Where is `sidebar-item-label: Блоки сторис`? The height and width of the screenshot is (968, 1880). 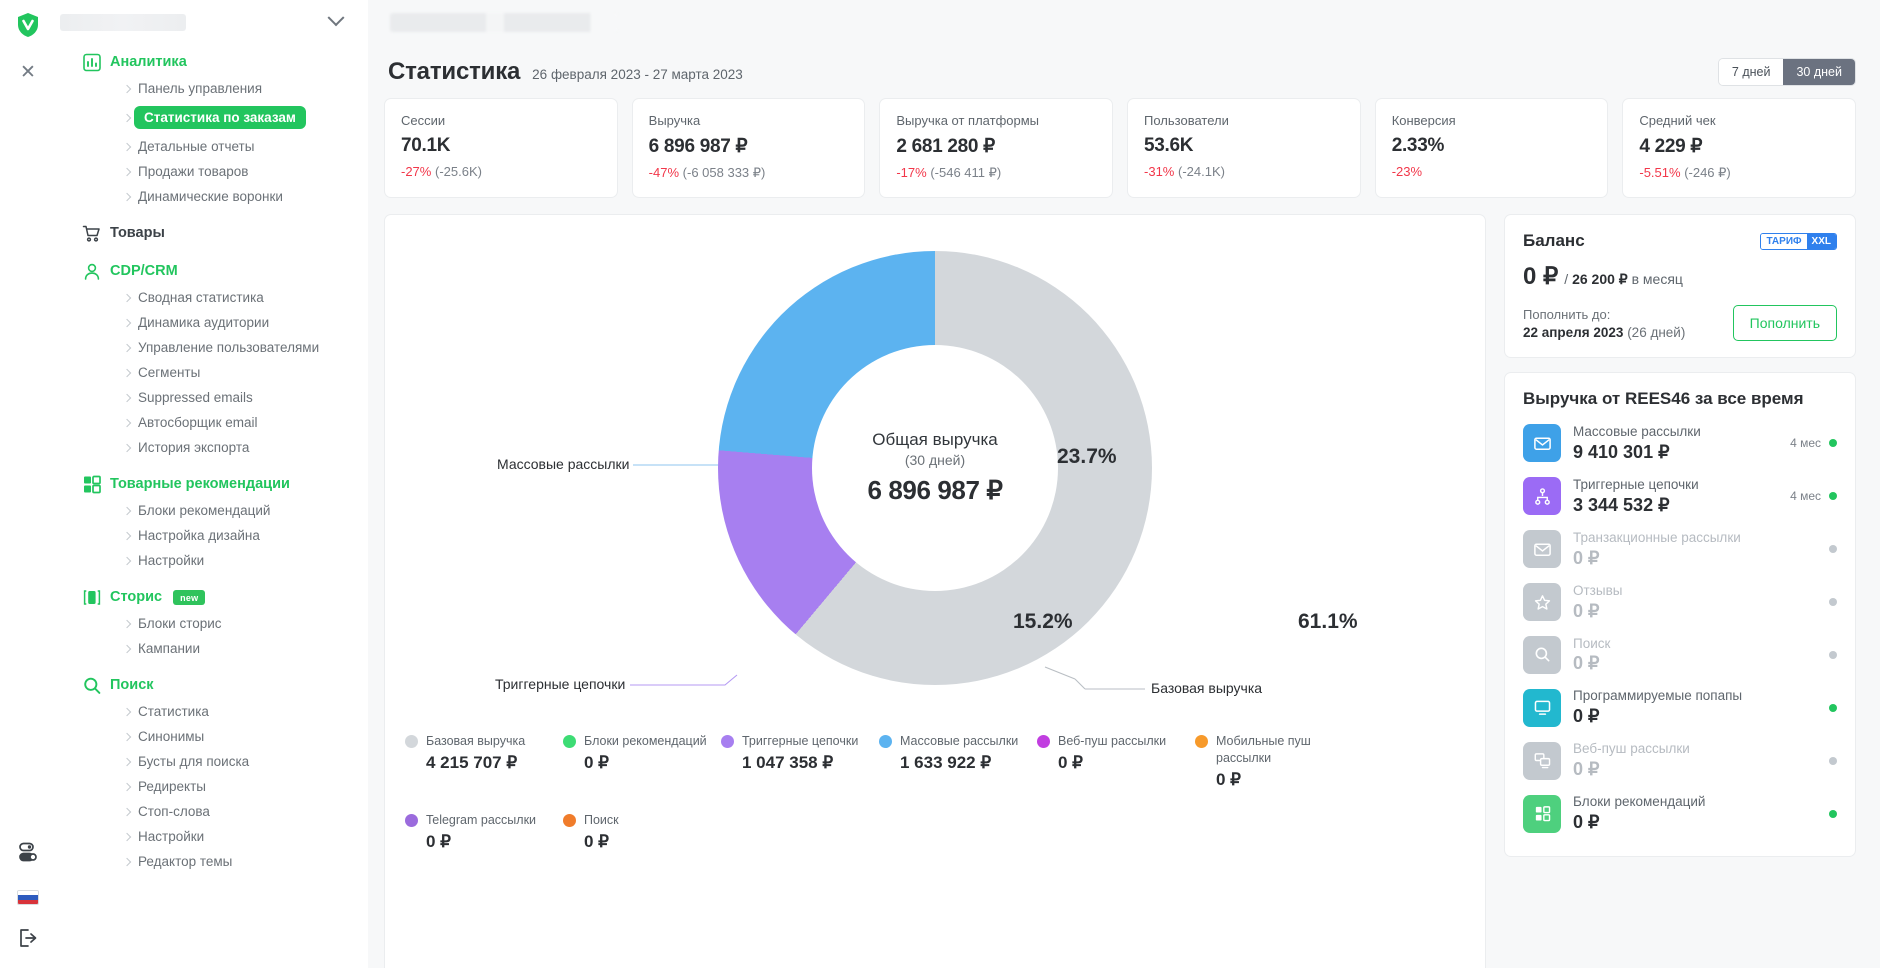 sidebar-item-label: Блоки сторис is located at coordinates (180, 623).